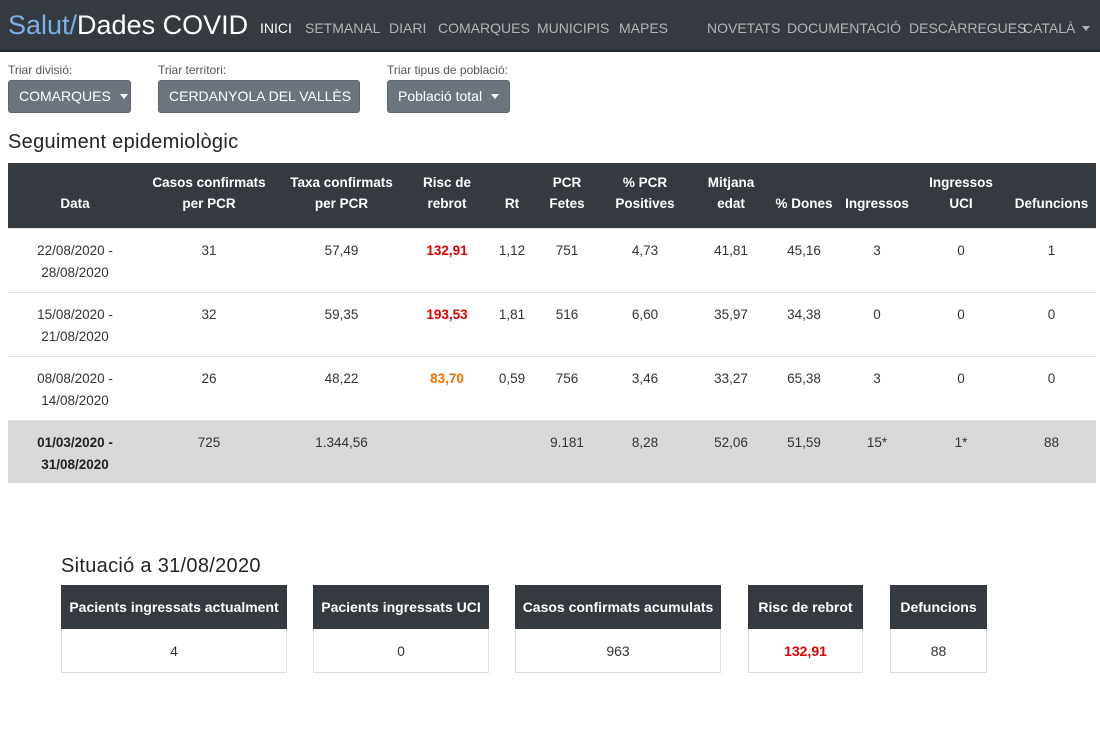 The width and height of the screenshot is (1100, 730). Describe the element at coordinates (40, 70) in the screenshot. I see `division-label: Triar divisió:` at that location.